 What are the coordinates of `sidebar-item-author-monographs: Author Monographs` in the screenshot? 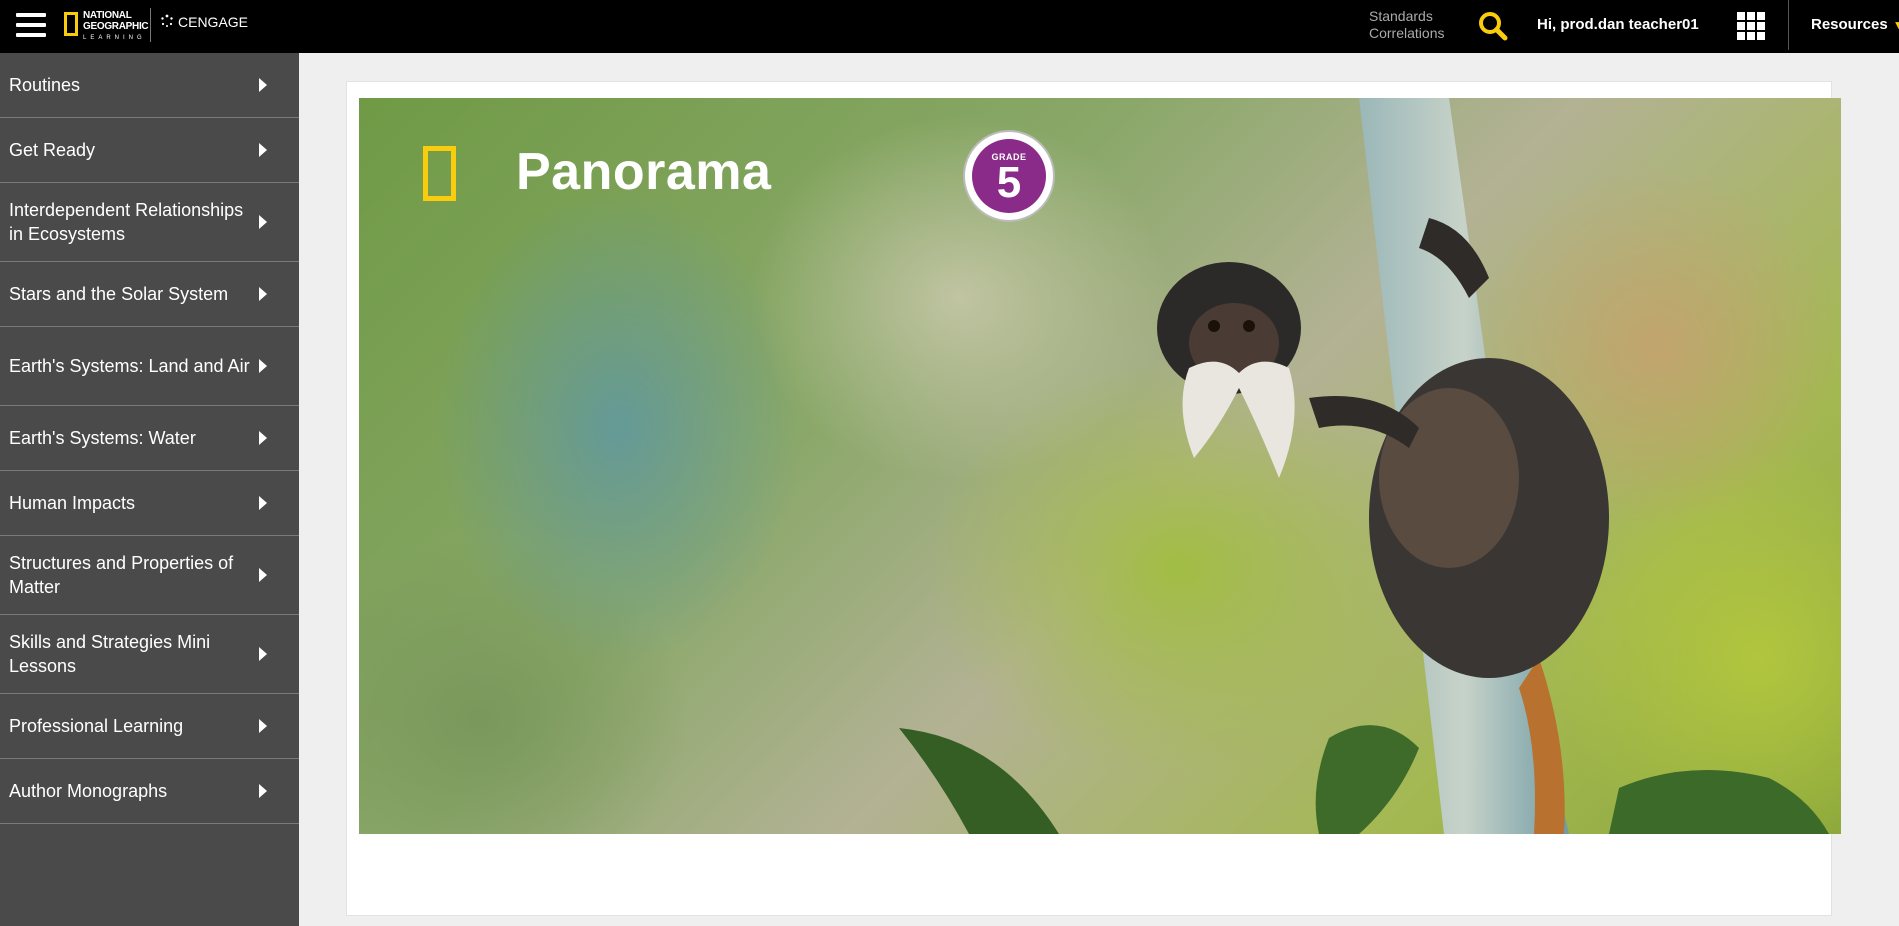 It's located at (149, 791).